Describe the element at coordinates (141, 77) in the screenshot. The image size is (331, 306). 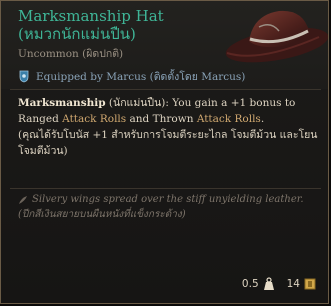
I see `equipped-label: Equipped by Marcus (ติดตั้งโดย Marcus)` at that location.